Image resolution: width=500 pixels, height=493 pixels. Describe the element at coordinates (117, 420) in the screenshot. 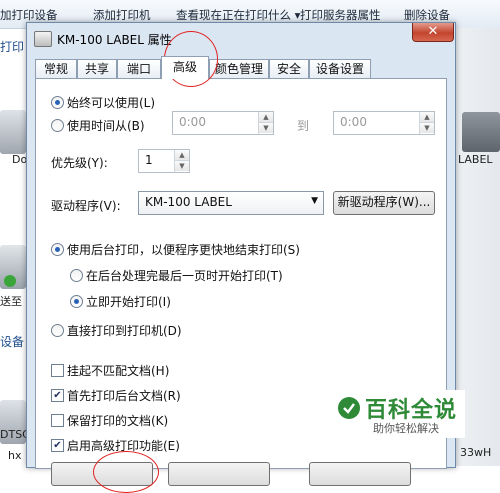

I see `keep-printed-label: 保留打印的文档(K)` at that location.